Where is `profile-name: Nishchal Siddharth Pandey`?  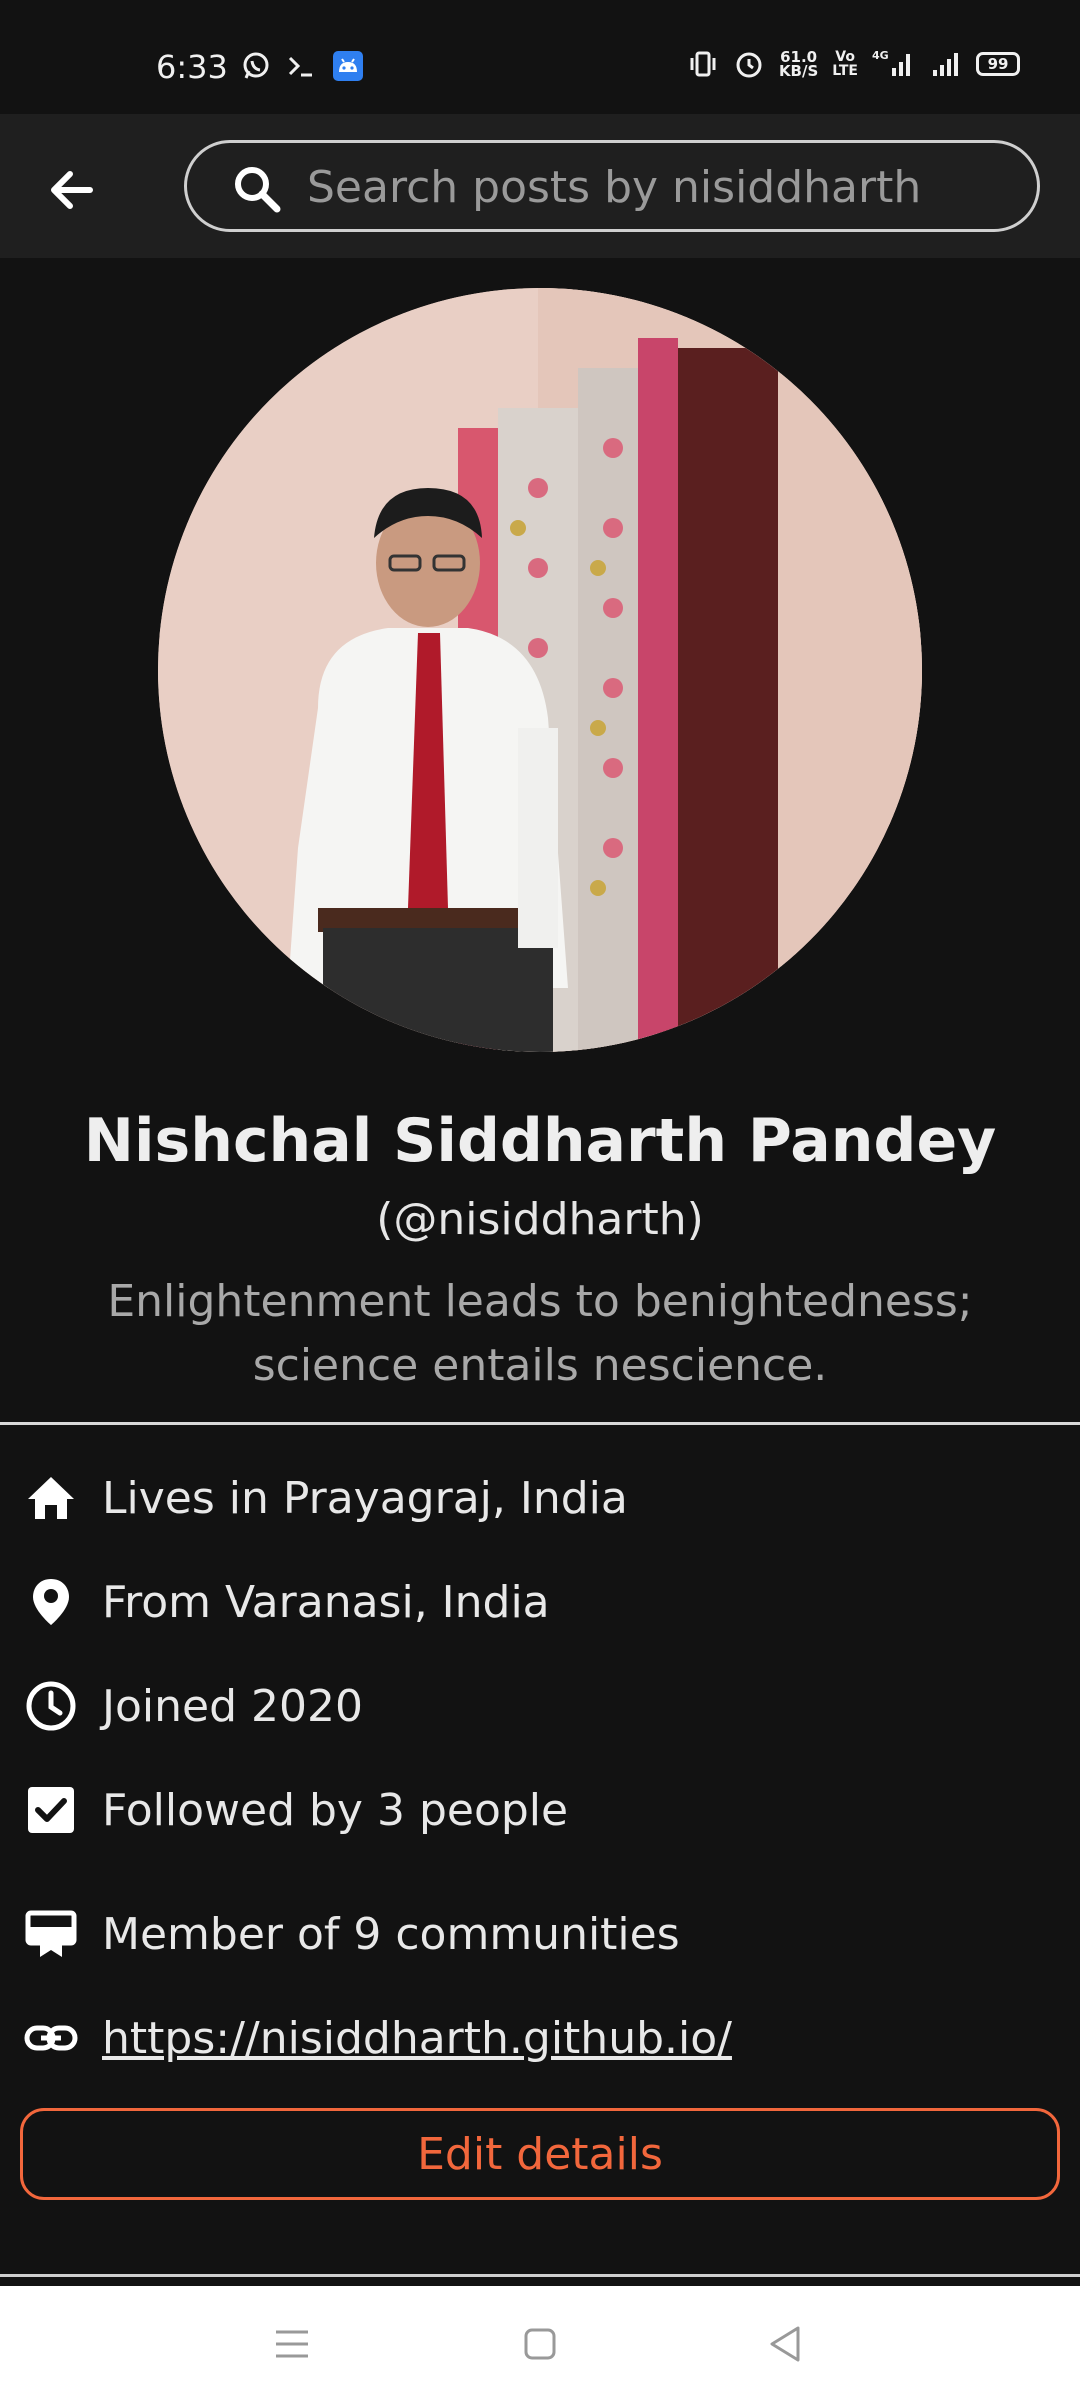
profile-name: Nishchal Siddharth Pandey is located at coordinates (540, 1141).